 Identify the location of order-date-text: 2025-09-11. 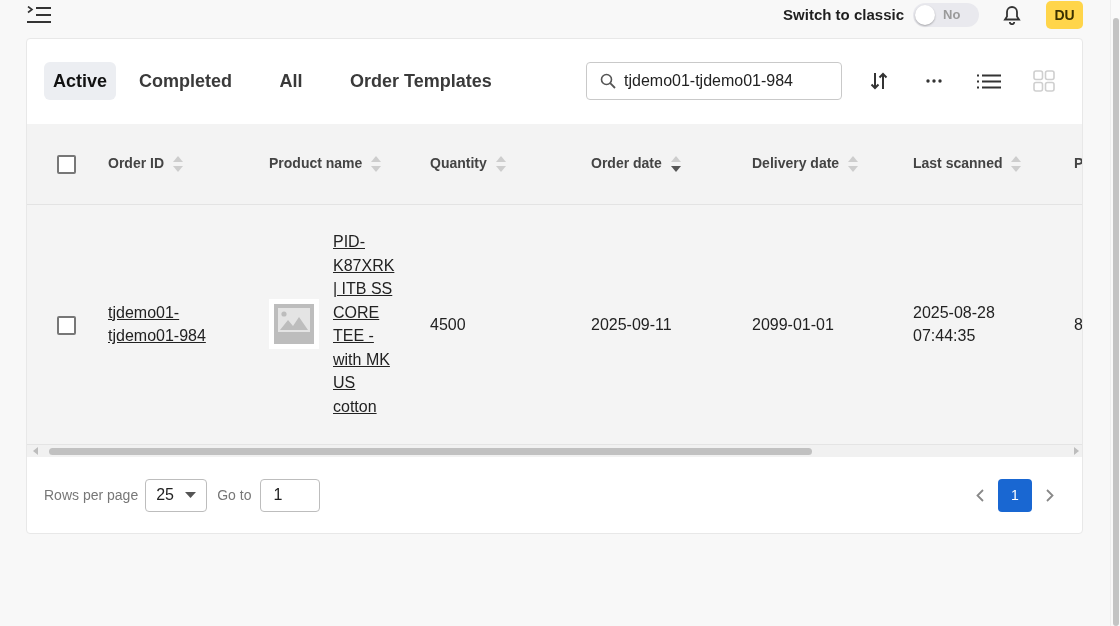
(631, 324).